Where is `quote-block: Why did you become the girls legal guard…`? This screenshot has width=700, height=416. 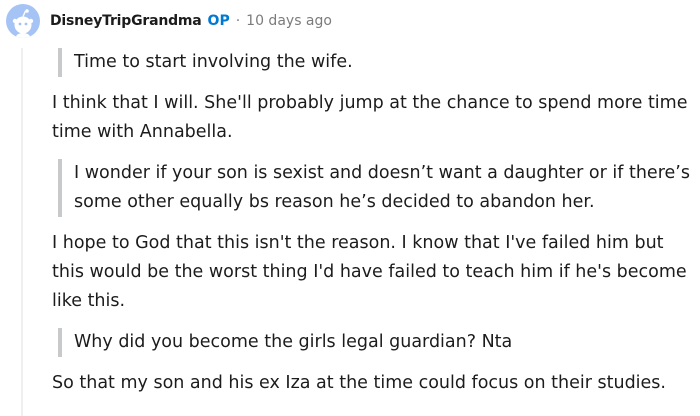
quote-block: Why did you become the girls legal guard… is located at coordinates (379, 342).